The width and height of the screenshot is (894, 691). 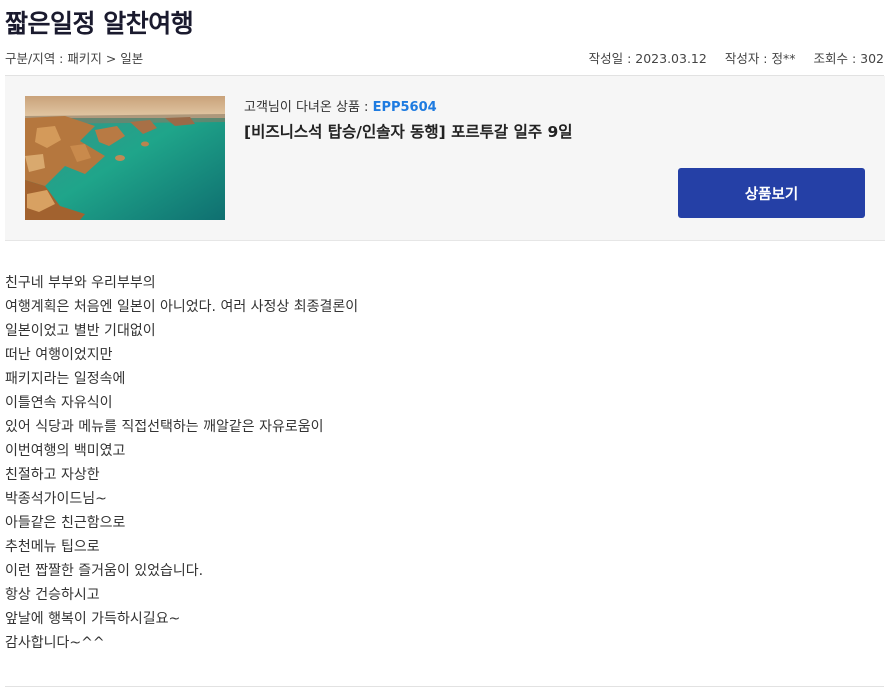 I want to click on product-thumbnail, so click(x=125, y=158).